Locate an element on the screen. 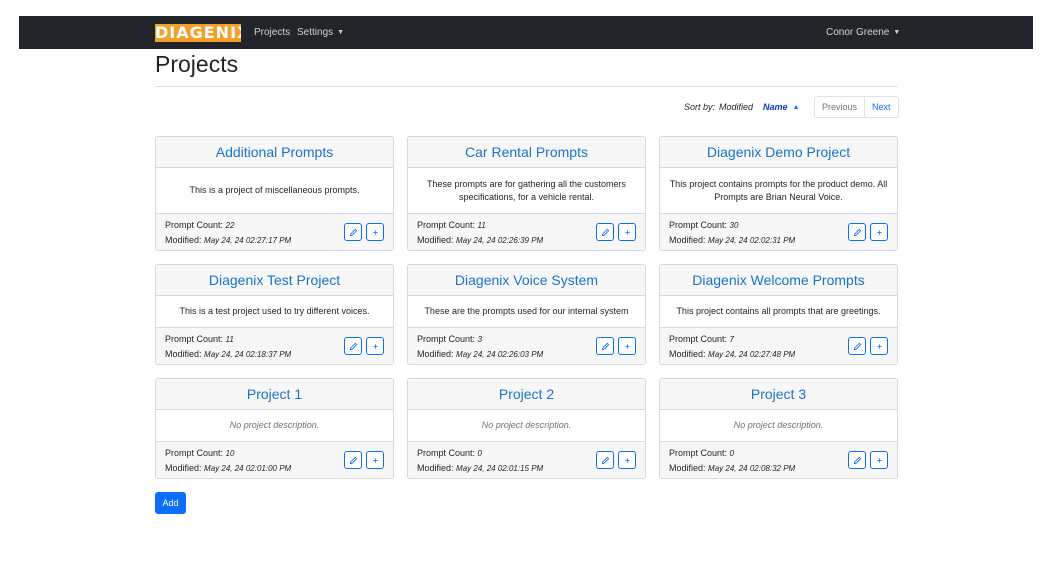  add-project-button: Add is located at coordinates (170, 503).